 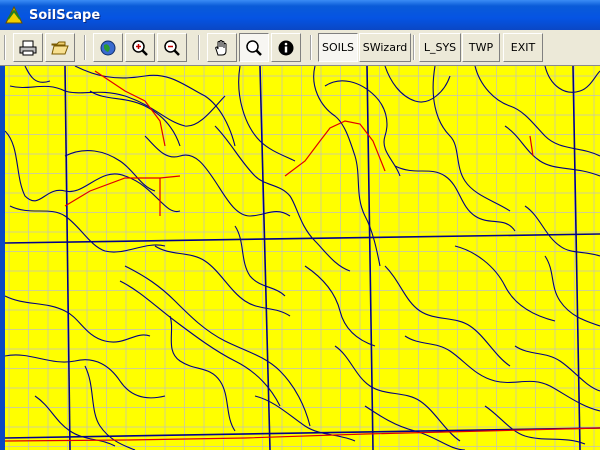 I want to click on swizard-button: SWizard, so click(x=385, y=47).